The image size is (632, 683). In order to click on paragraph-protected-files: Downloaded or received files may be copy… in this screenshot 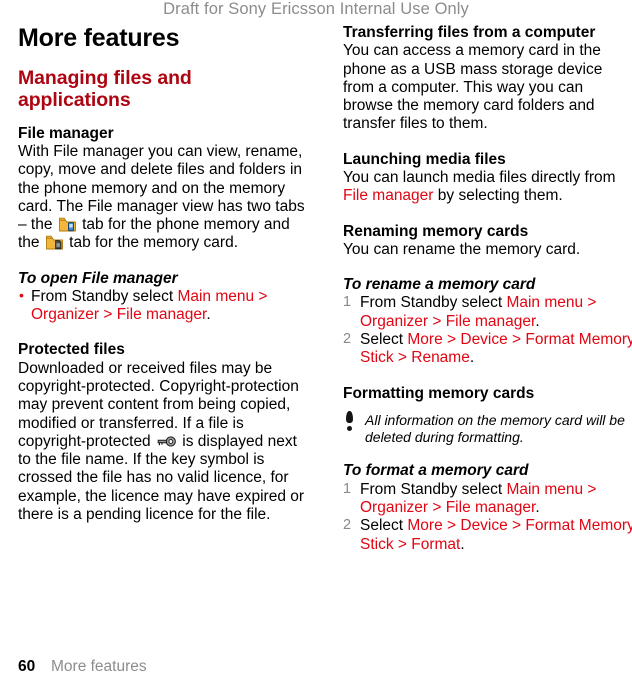, I will do `click(162, 442)`.